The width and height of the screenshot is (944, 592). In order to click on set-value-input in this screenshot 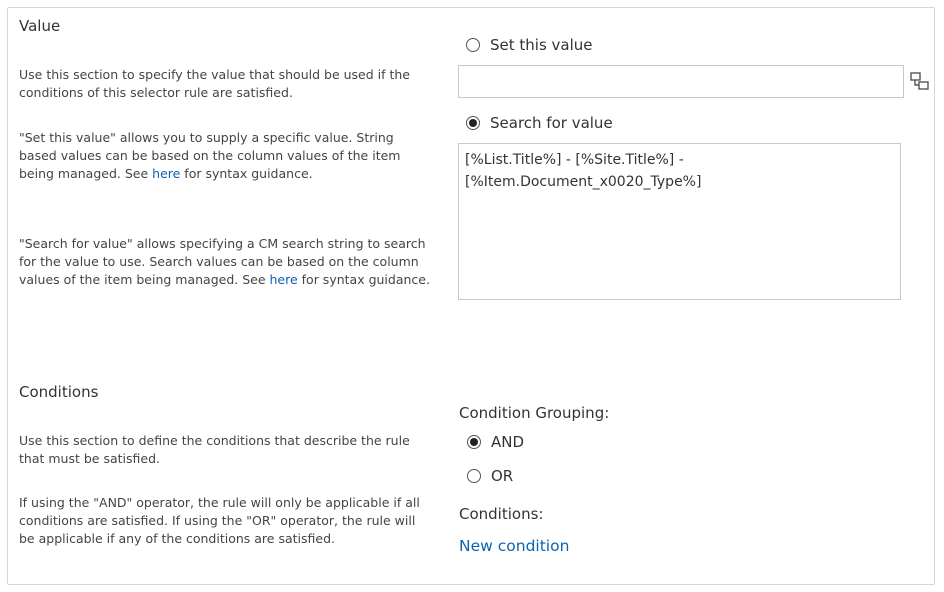, I will do `click(681, 81)`.